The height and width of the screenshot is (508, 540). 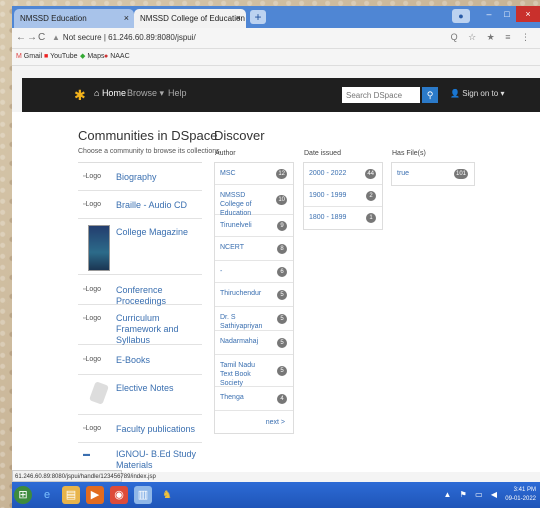 What do you see at coordinates (343, 174) in the screenshot?
I see `facet-row: 2000 - 2022 44` at bounding box center [343, 174].